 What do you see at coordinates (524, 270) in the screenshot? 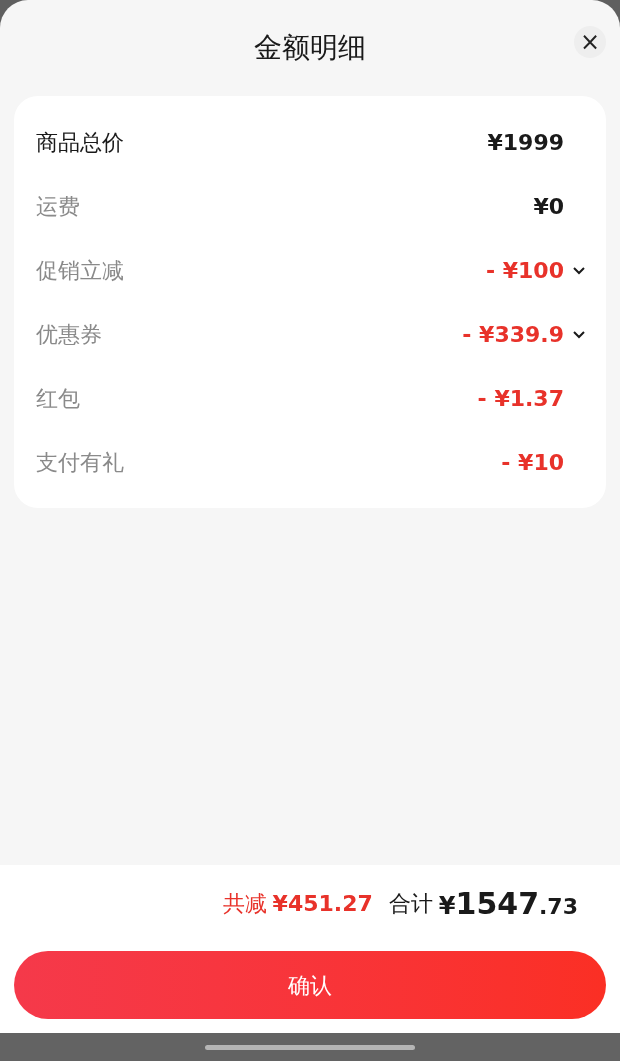
I see `row-amount: - ¥100` at bounding box center [524, 270].